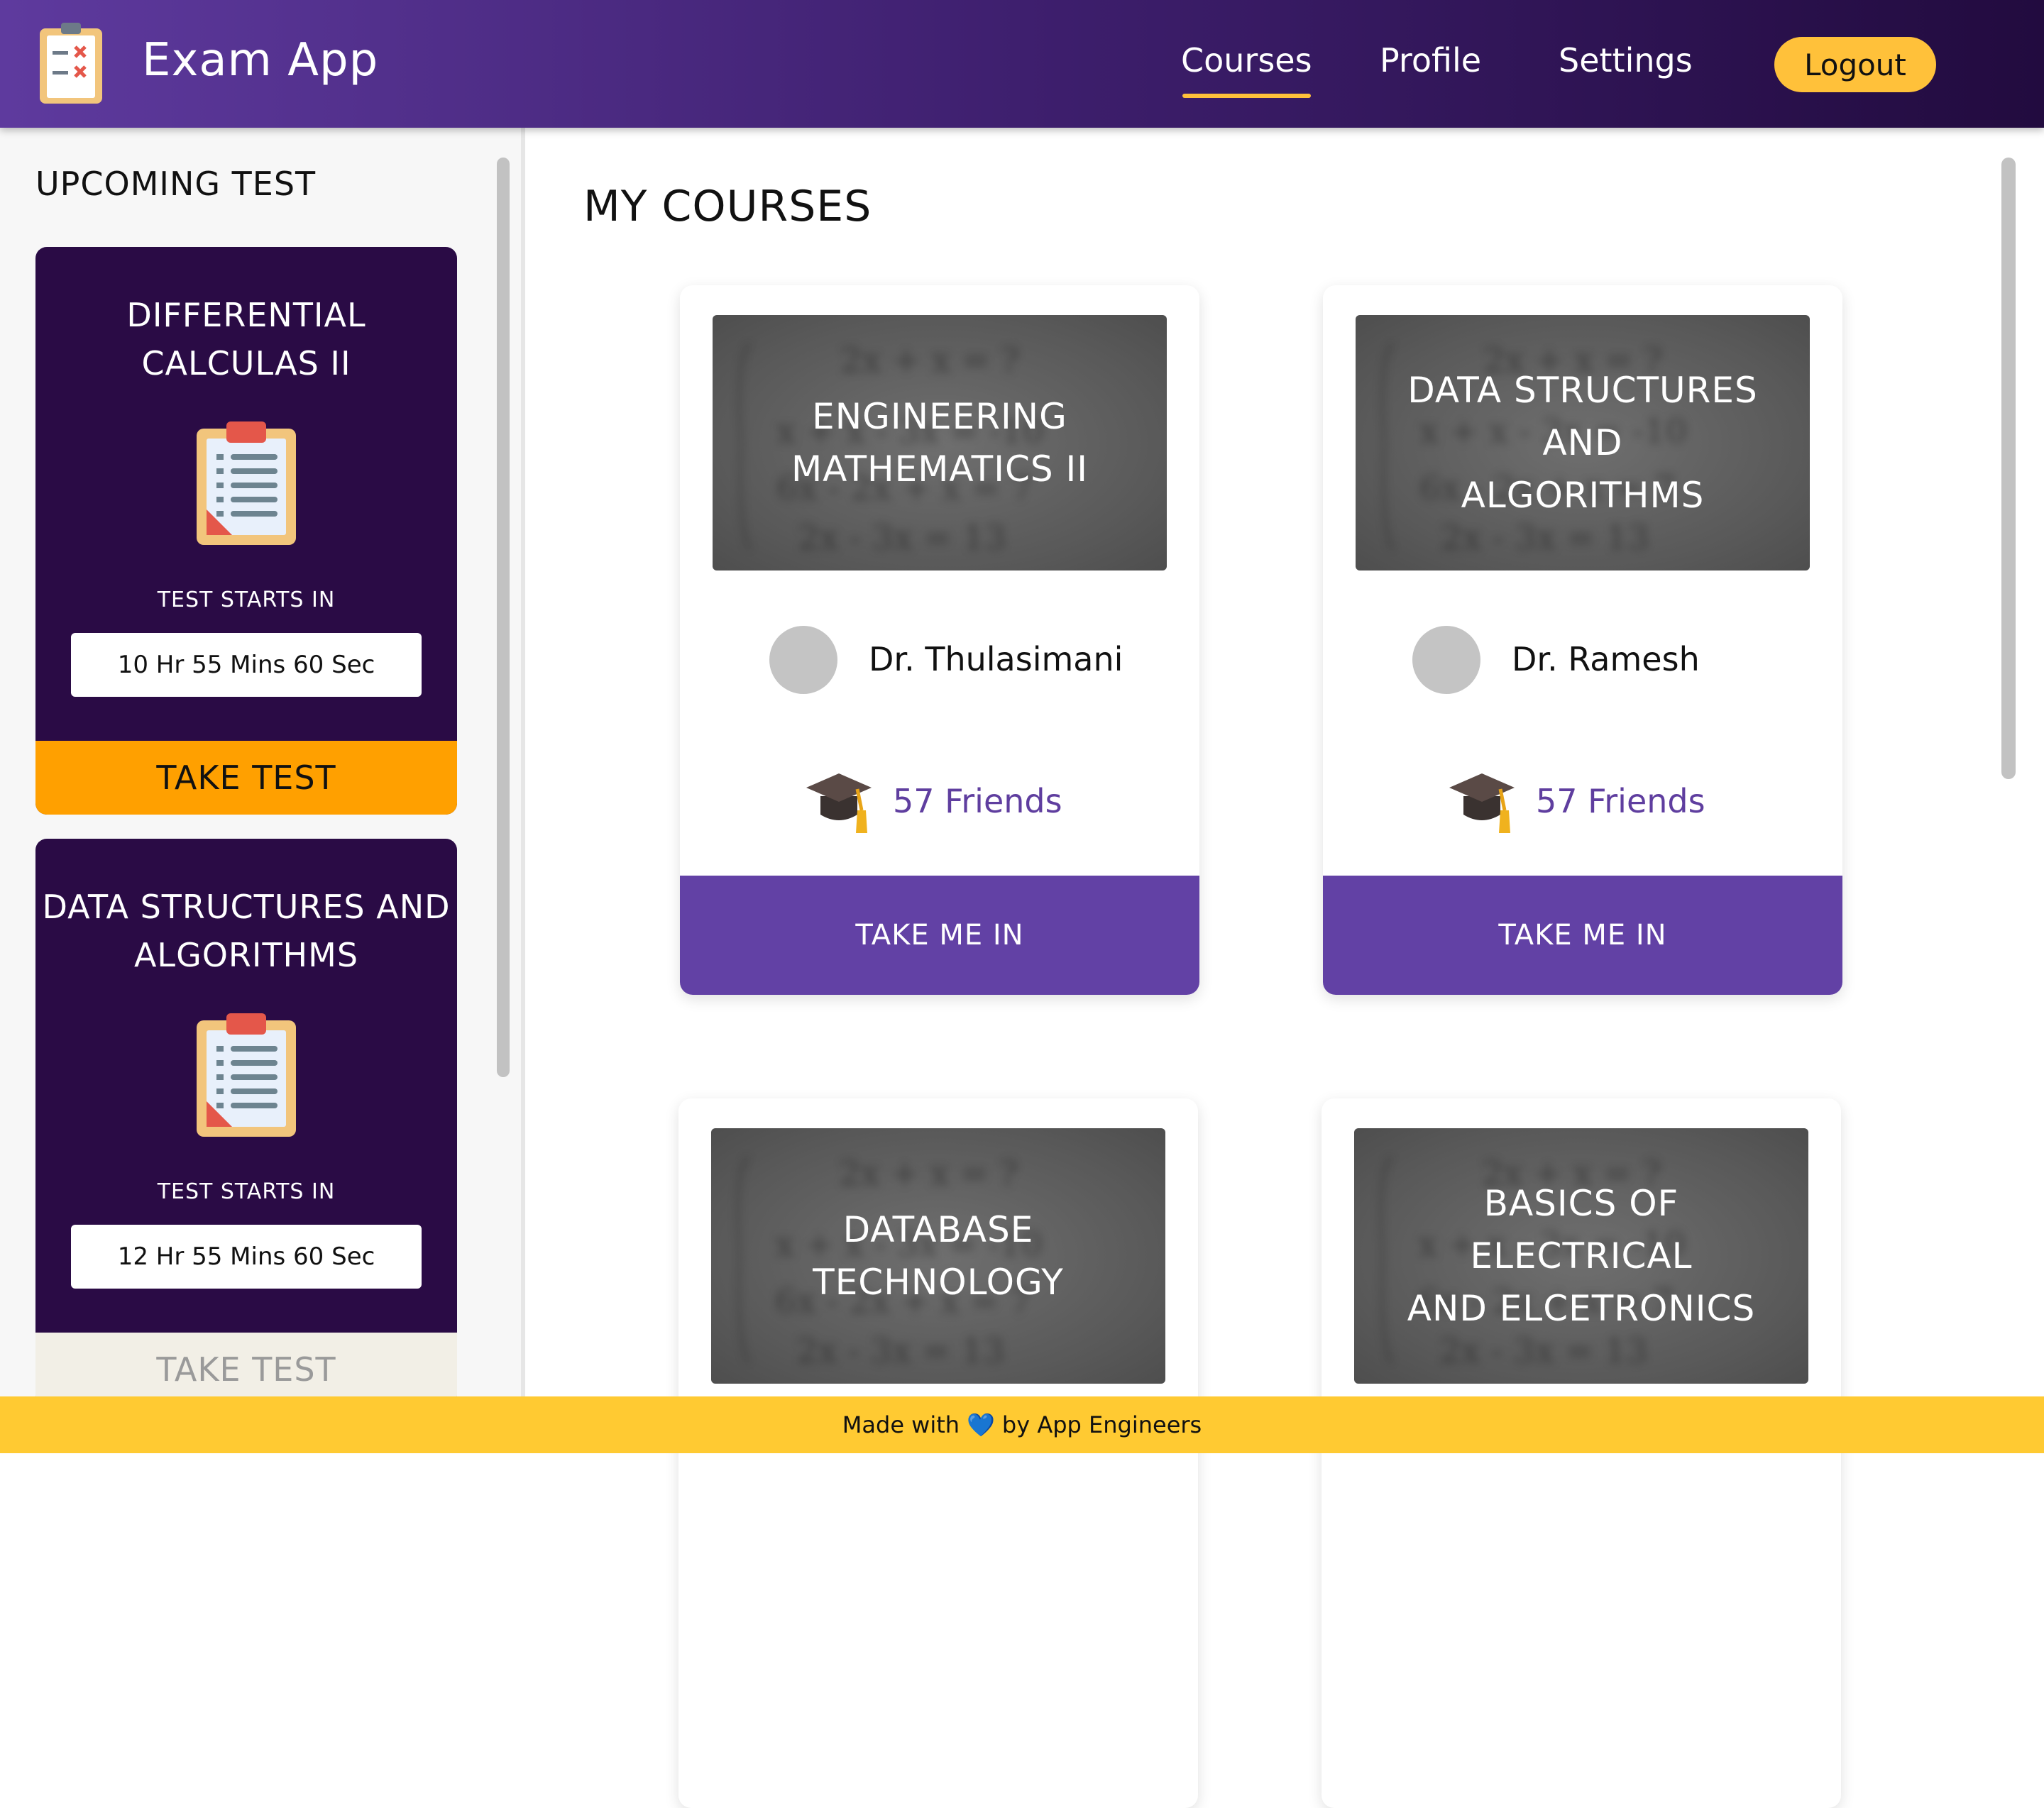 Image resolution: width=2044 pixels, height=1808 pixels. What do you see at coordinates (1626, 60) in the screenshot?
I see `nav-settings: Settings` at bounding box center [1626, 60].